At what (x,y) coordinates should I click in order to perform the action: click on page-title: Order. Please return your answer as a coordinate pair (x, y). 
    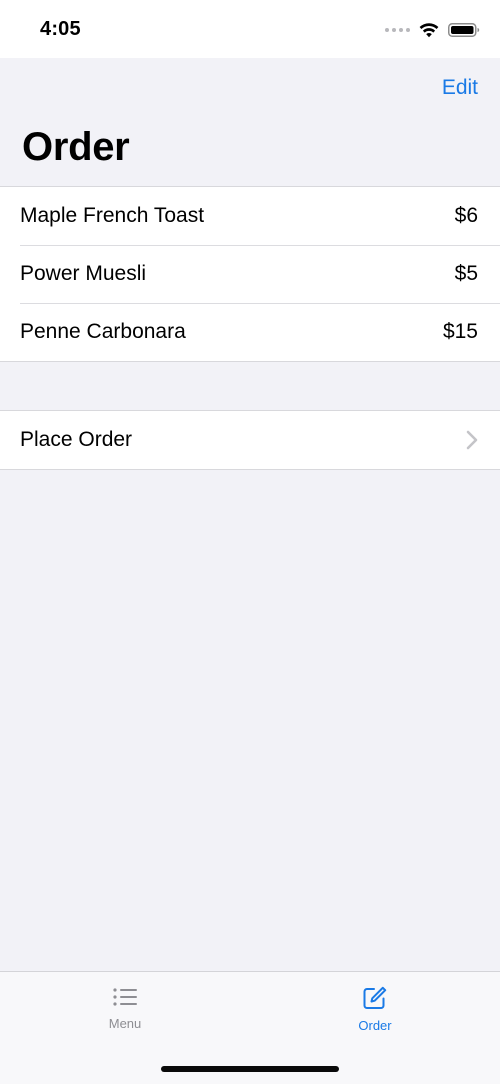
    Looking at the image, I should click on (76, 147).